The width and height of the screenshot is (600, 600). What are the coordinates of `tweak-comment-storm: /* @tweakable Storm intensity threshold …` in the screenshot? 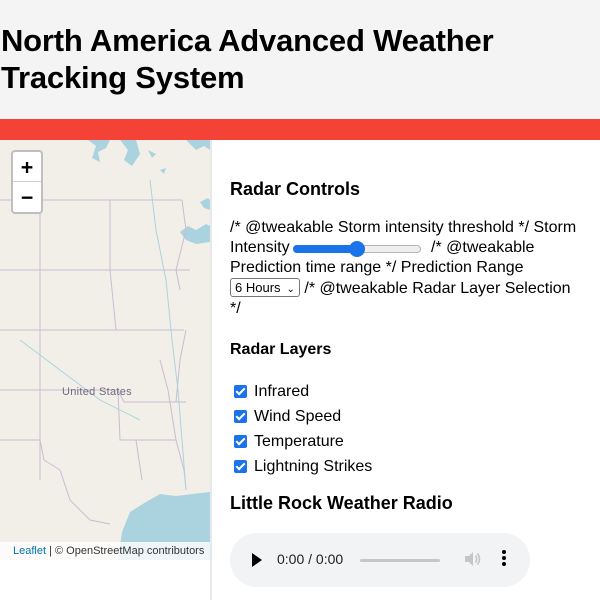 It's located at (380, 227).